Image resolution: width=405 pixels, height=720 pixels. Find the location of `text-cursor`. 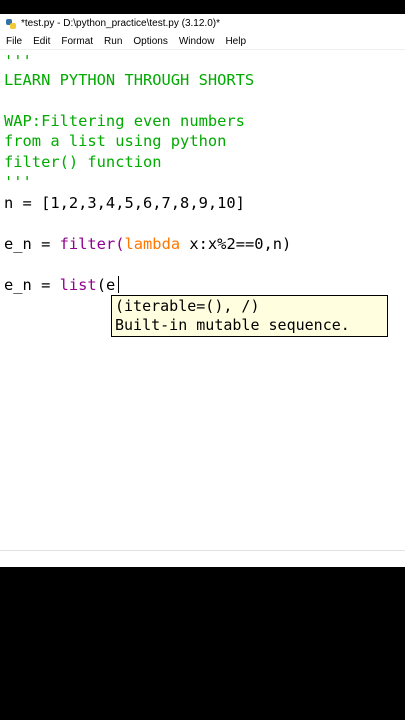

text-cursor is located at coordinates (119, 284).